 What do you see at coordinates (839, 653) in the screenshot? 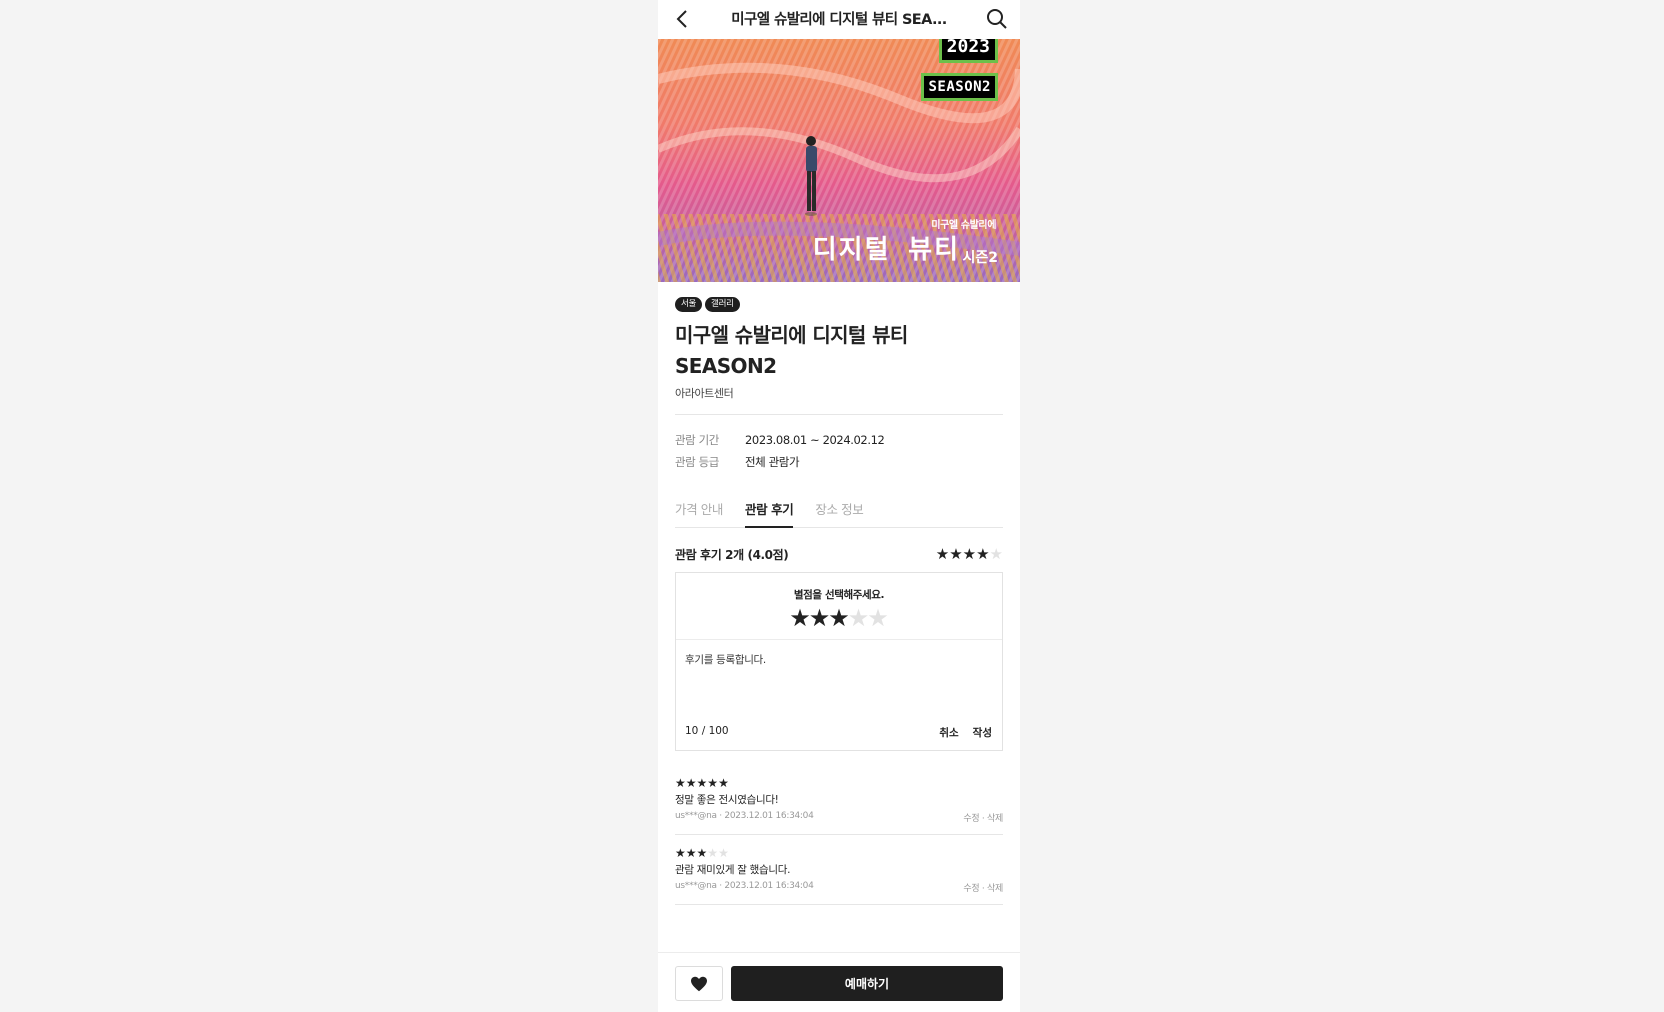
I see `review-input-text: 후기를 등록합니다.` at bounding box center [839, 653].